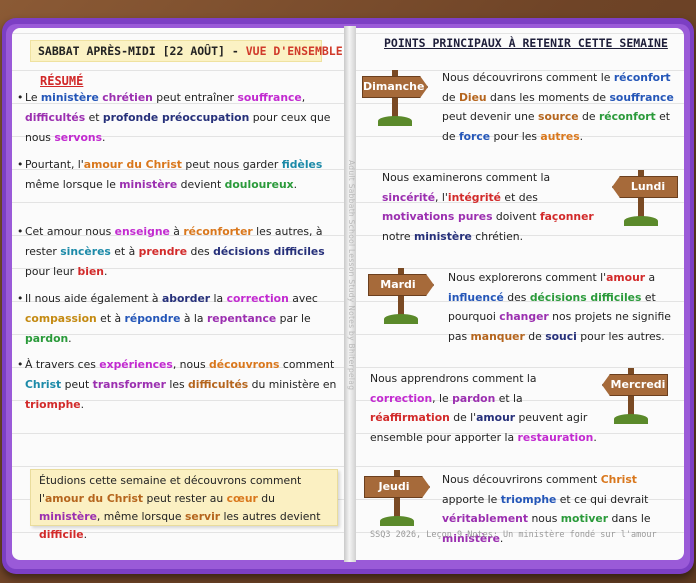  Describe the element at coordinates (496, 417) in the screenshot. I see `keyword: amour` at that location.